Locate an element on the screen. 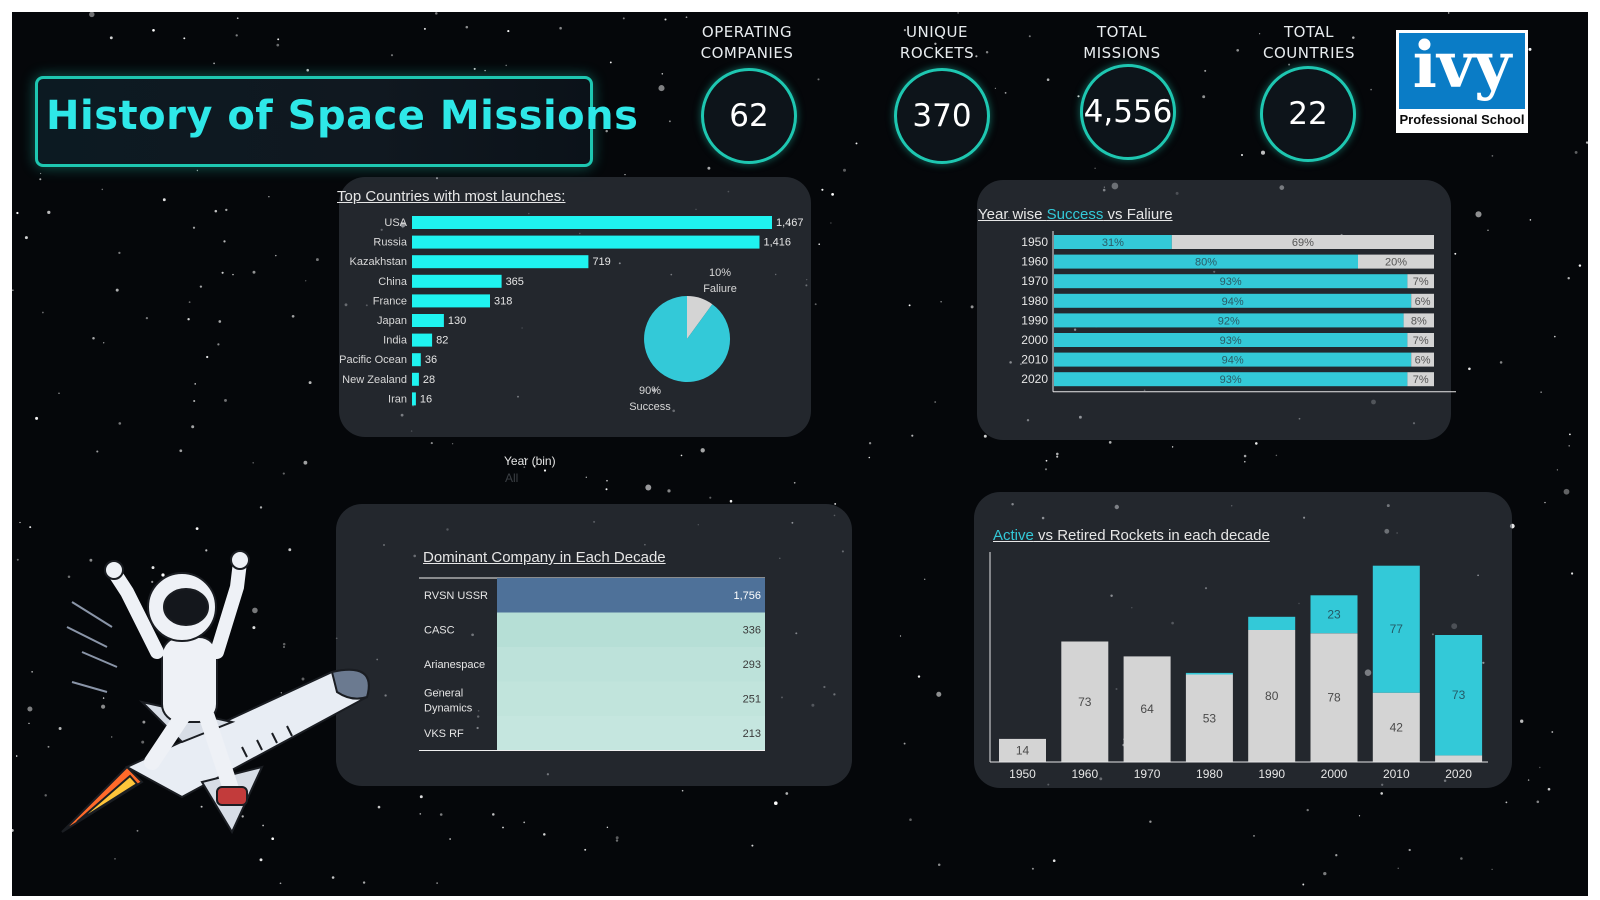  decade-tick-label: 1950 is located at coordinates (1022, 774).